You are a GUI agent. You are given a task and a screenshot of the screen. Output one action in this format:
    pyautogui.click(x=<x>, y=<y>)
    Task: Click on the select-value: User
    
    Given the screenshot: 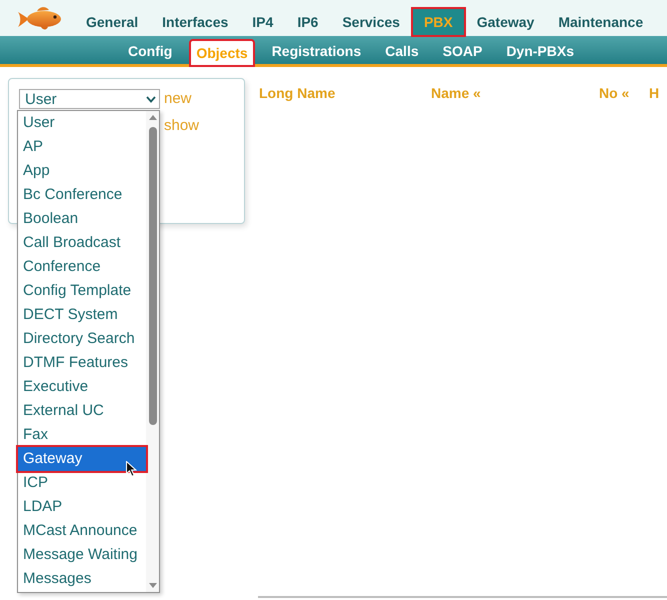 What is the action you would take?
    pyautogui.click(x=41, y=99)
    